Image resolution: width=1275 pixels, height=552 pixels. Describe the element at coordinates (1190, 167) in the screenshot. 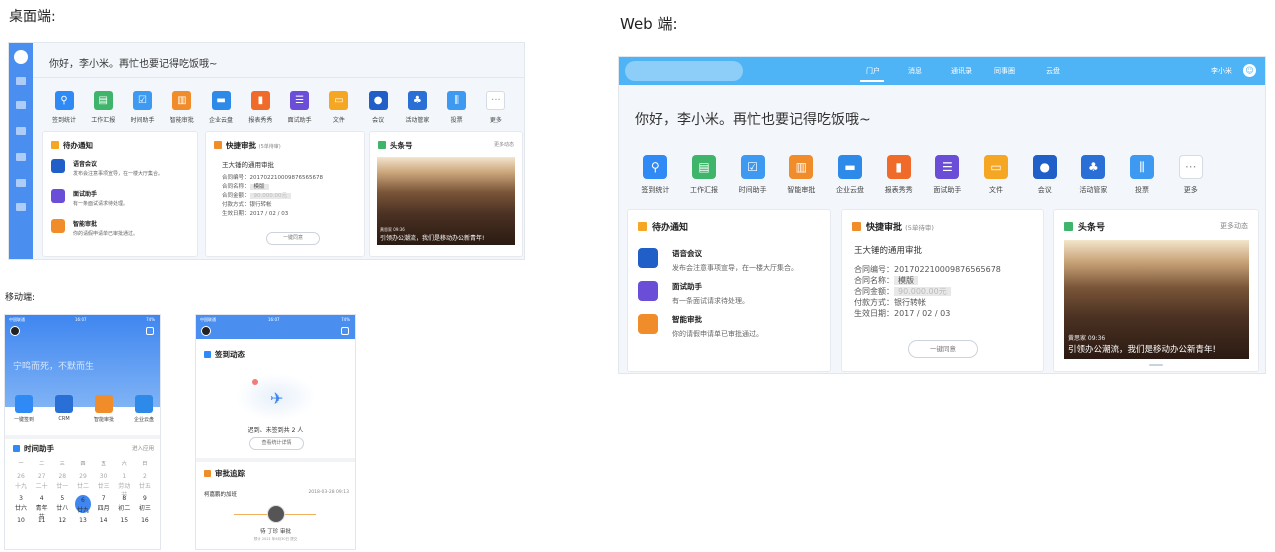

I see `more-dots-icon: ···` at that location.